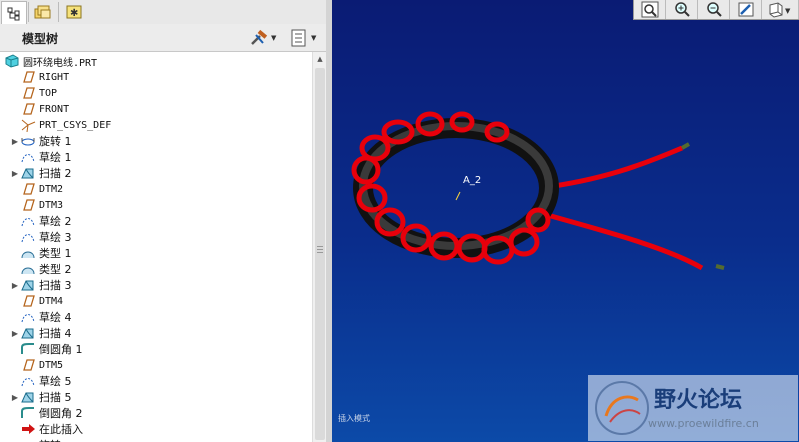 The width and height of the screenshot is (799, 442). I want to click on tree-item: RIGHT, so click(39, 77).